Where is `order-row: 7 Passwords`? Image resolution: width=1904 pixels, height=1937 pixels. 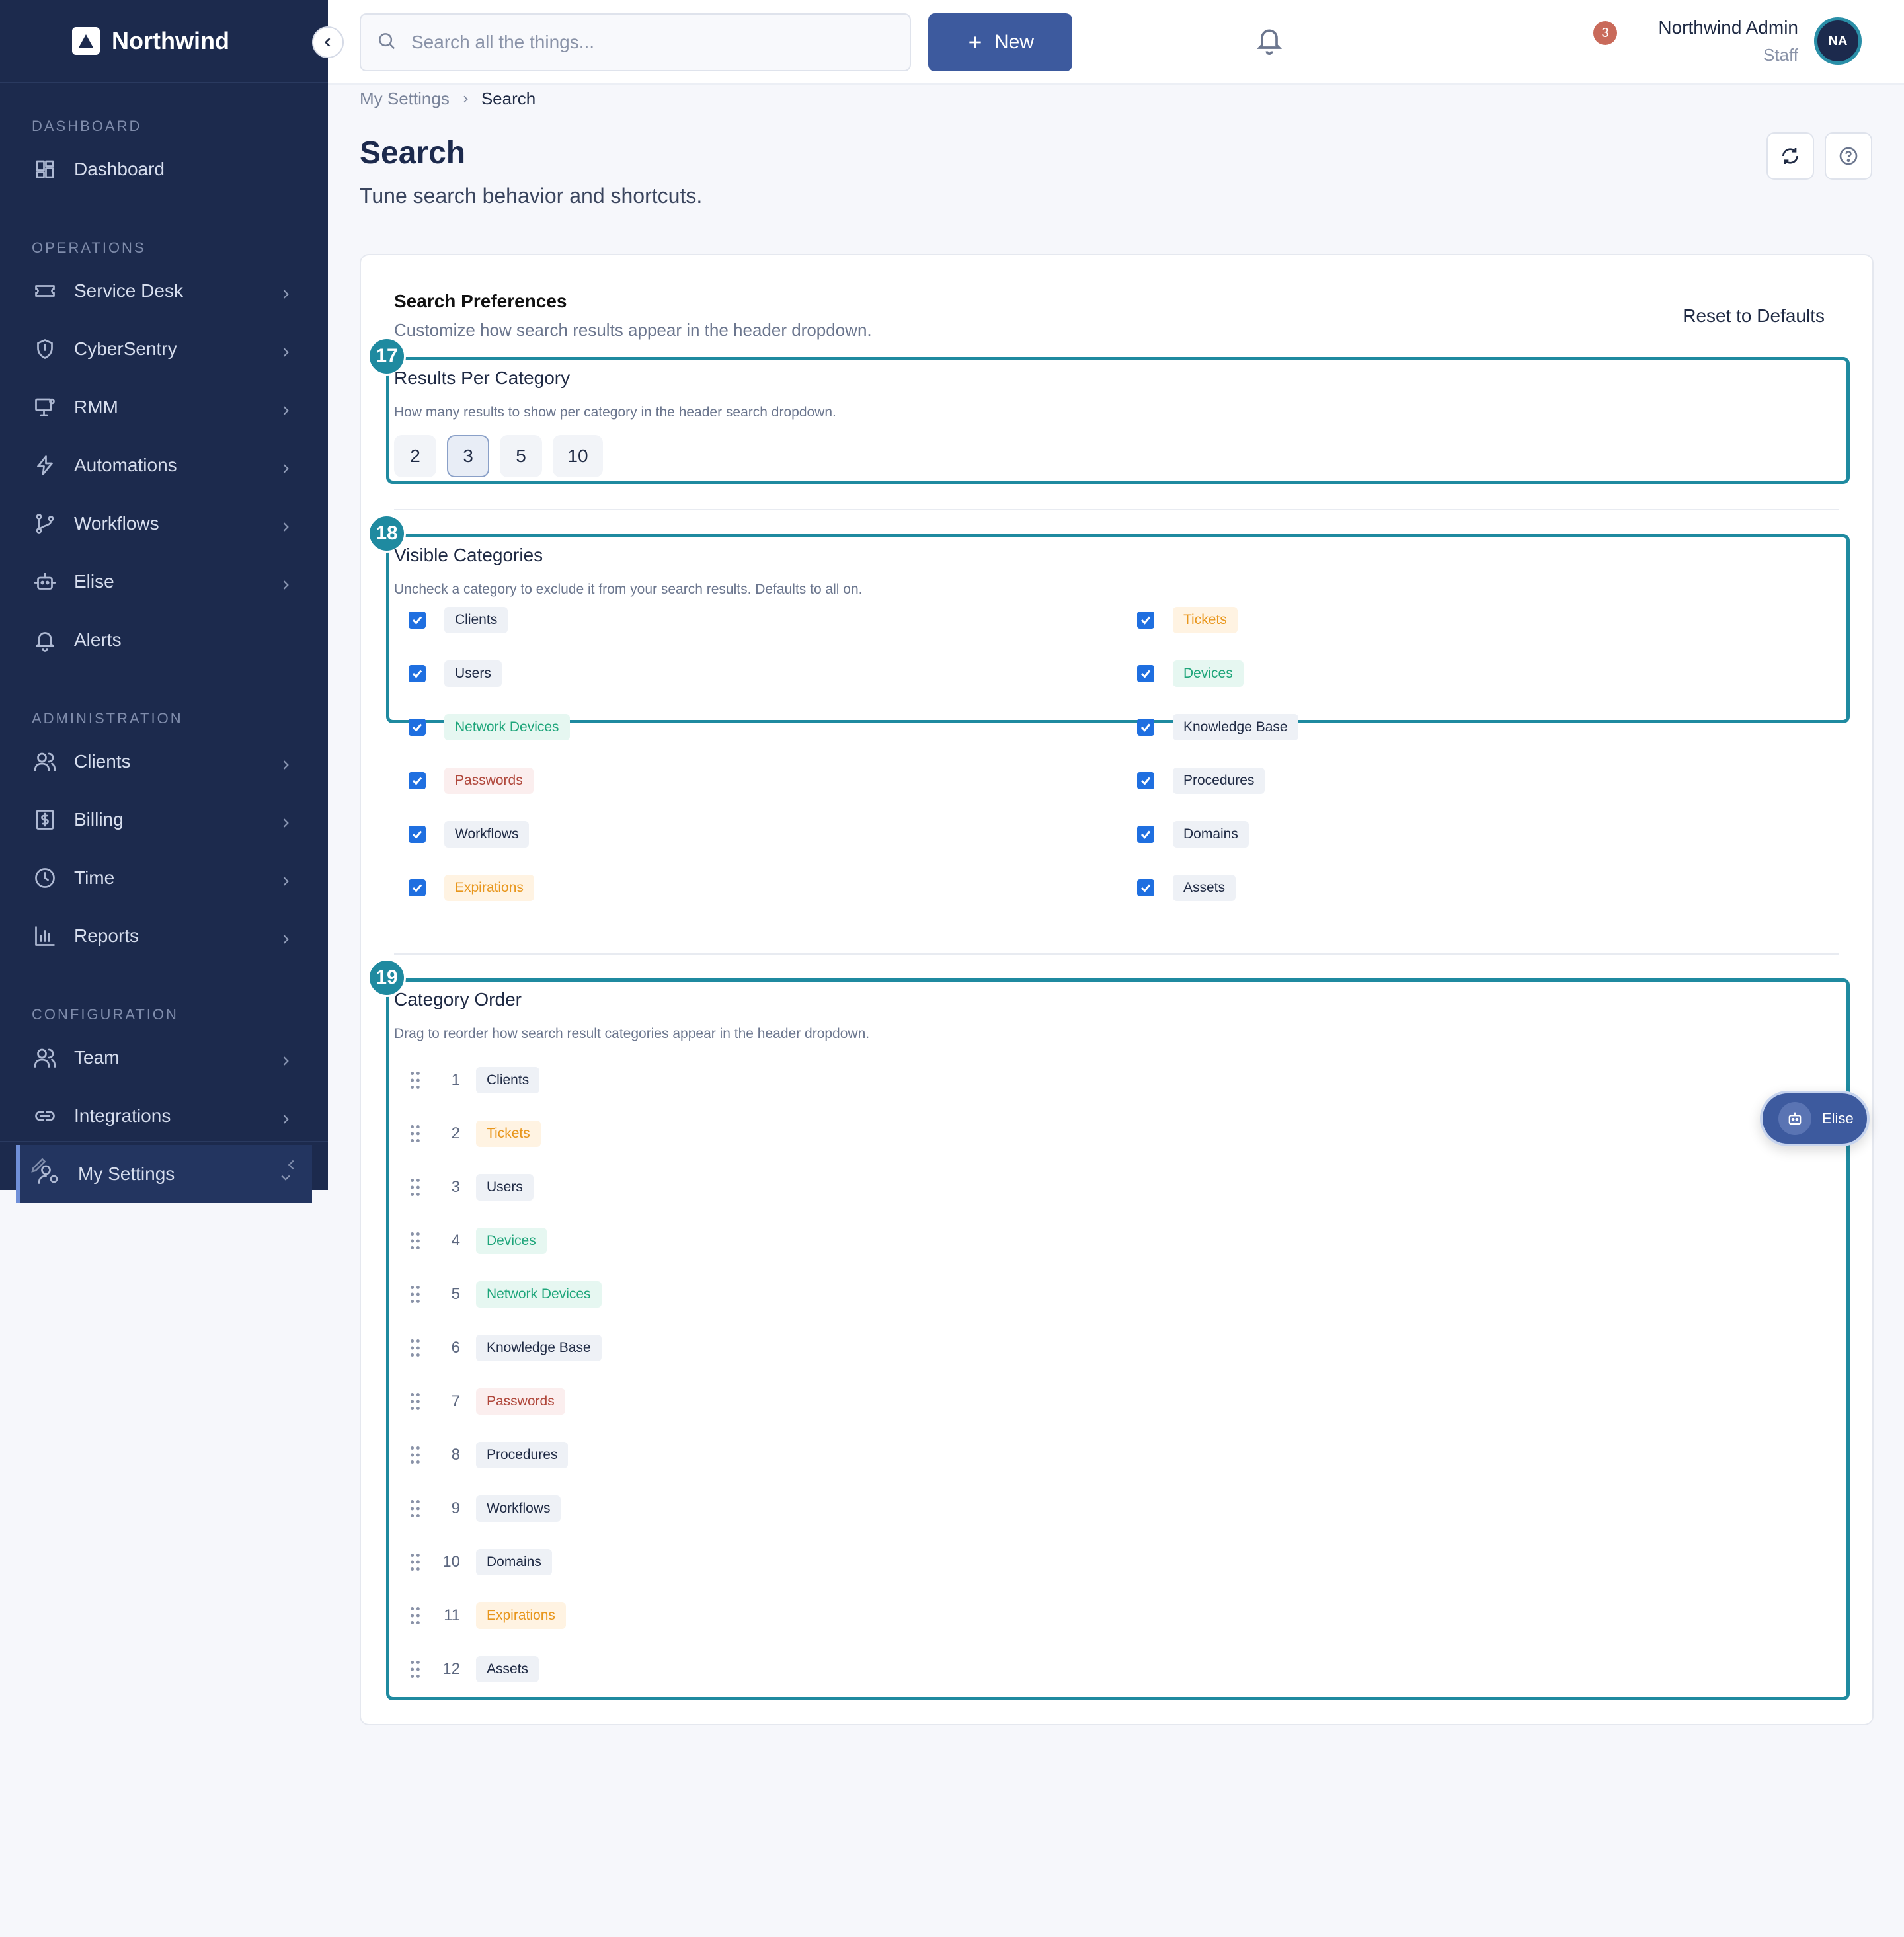 order-row: 7 Passwords is located at coordinates (486, 1402).